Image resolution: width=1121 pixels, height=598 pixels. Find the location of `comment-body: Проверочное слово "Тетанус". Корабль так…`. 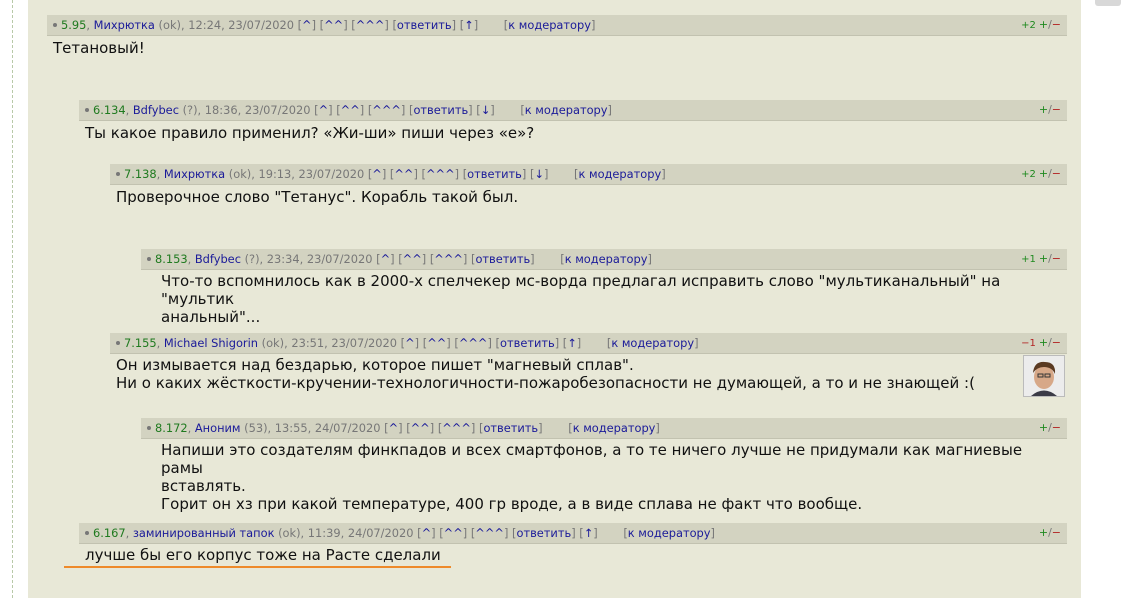

comment-body: Проверочное слово "Тетанус". Корабль так… is located at coordinates (317, 197).